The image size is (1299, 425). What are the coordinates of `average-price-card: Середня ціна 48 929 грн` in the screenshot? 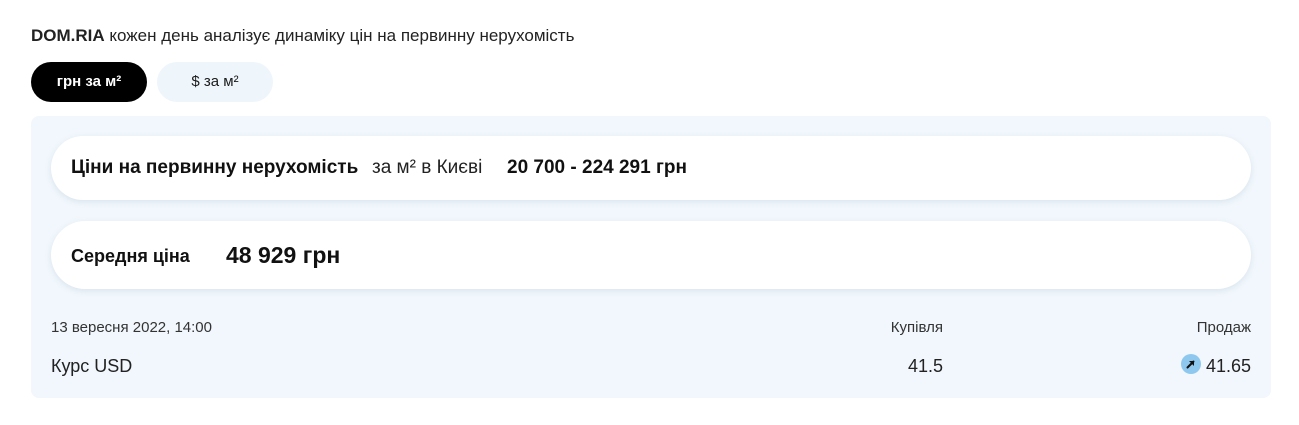 It's located at (651, 255).